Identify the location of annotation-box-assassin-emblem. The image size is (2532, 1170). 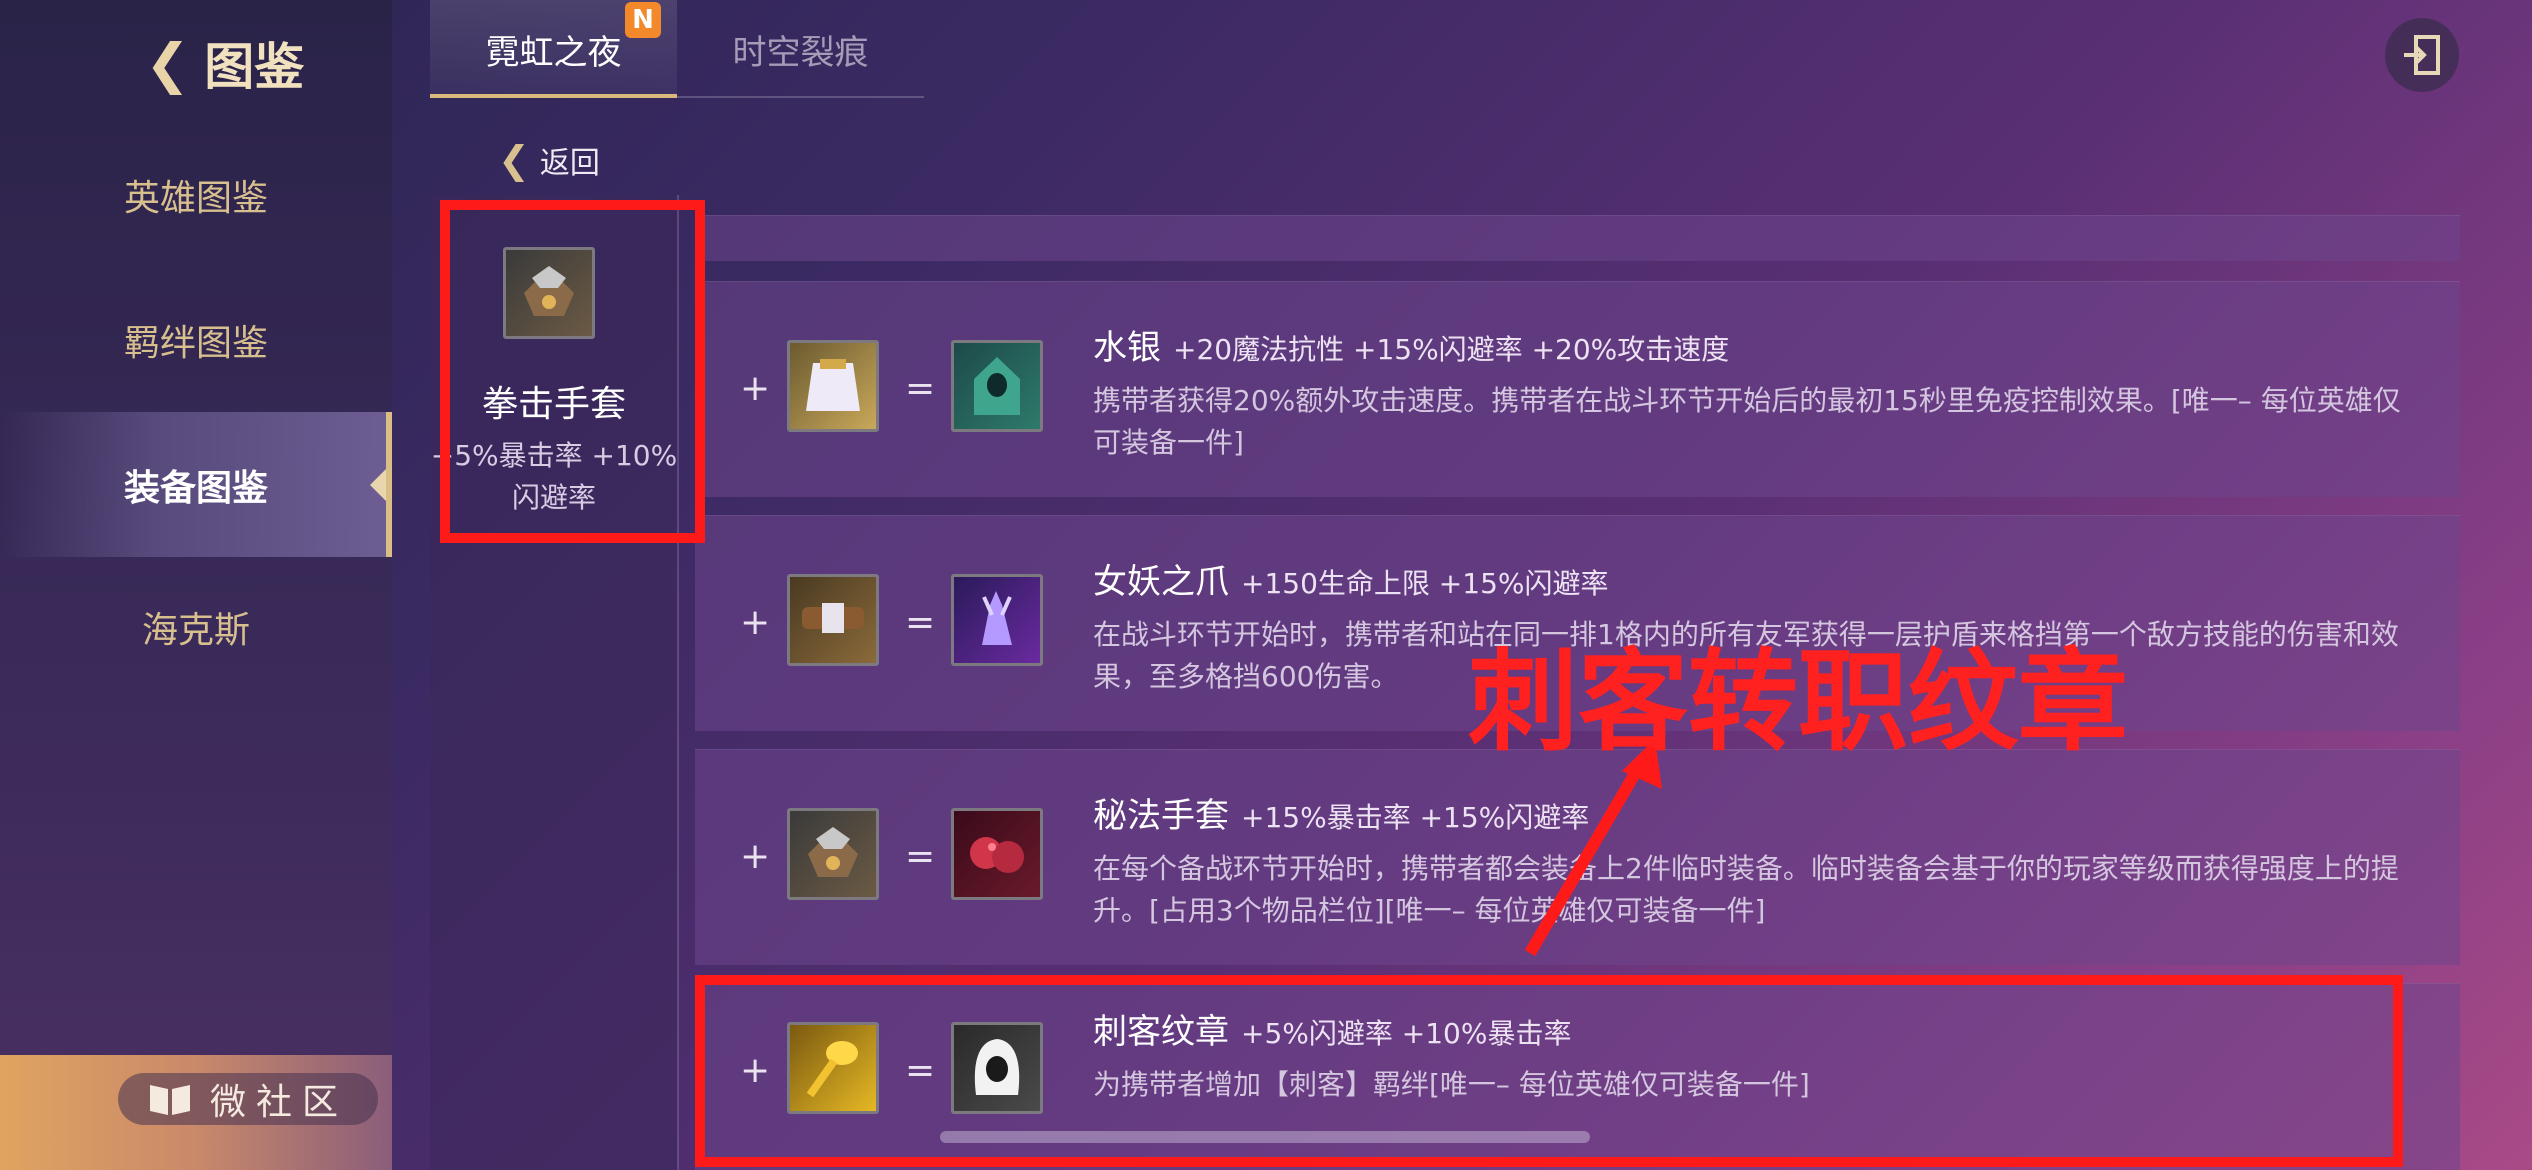
(1549, 1071).